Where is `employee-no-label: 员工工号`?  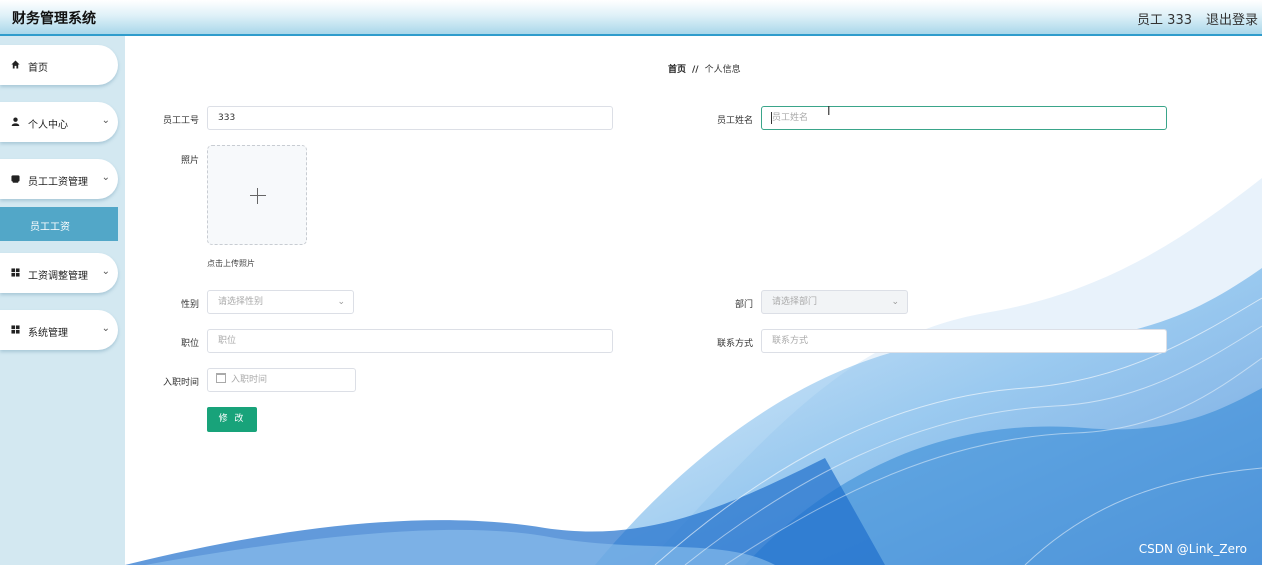
employee-no-label: 员工工号 is located at coordinates (180, 121).